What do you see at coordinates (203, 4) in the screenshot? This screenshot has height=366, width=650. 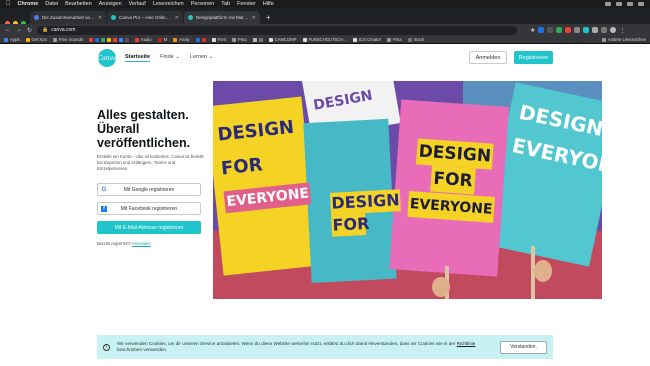 I see `menu-personen: Personen` at bounding box center [203, 4].